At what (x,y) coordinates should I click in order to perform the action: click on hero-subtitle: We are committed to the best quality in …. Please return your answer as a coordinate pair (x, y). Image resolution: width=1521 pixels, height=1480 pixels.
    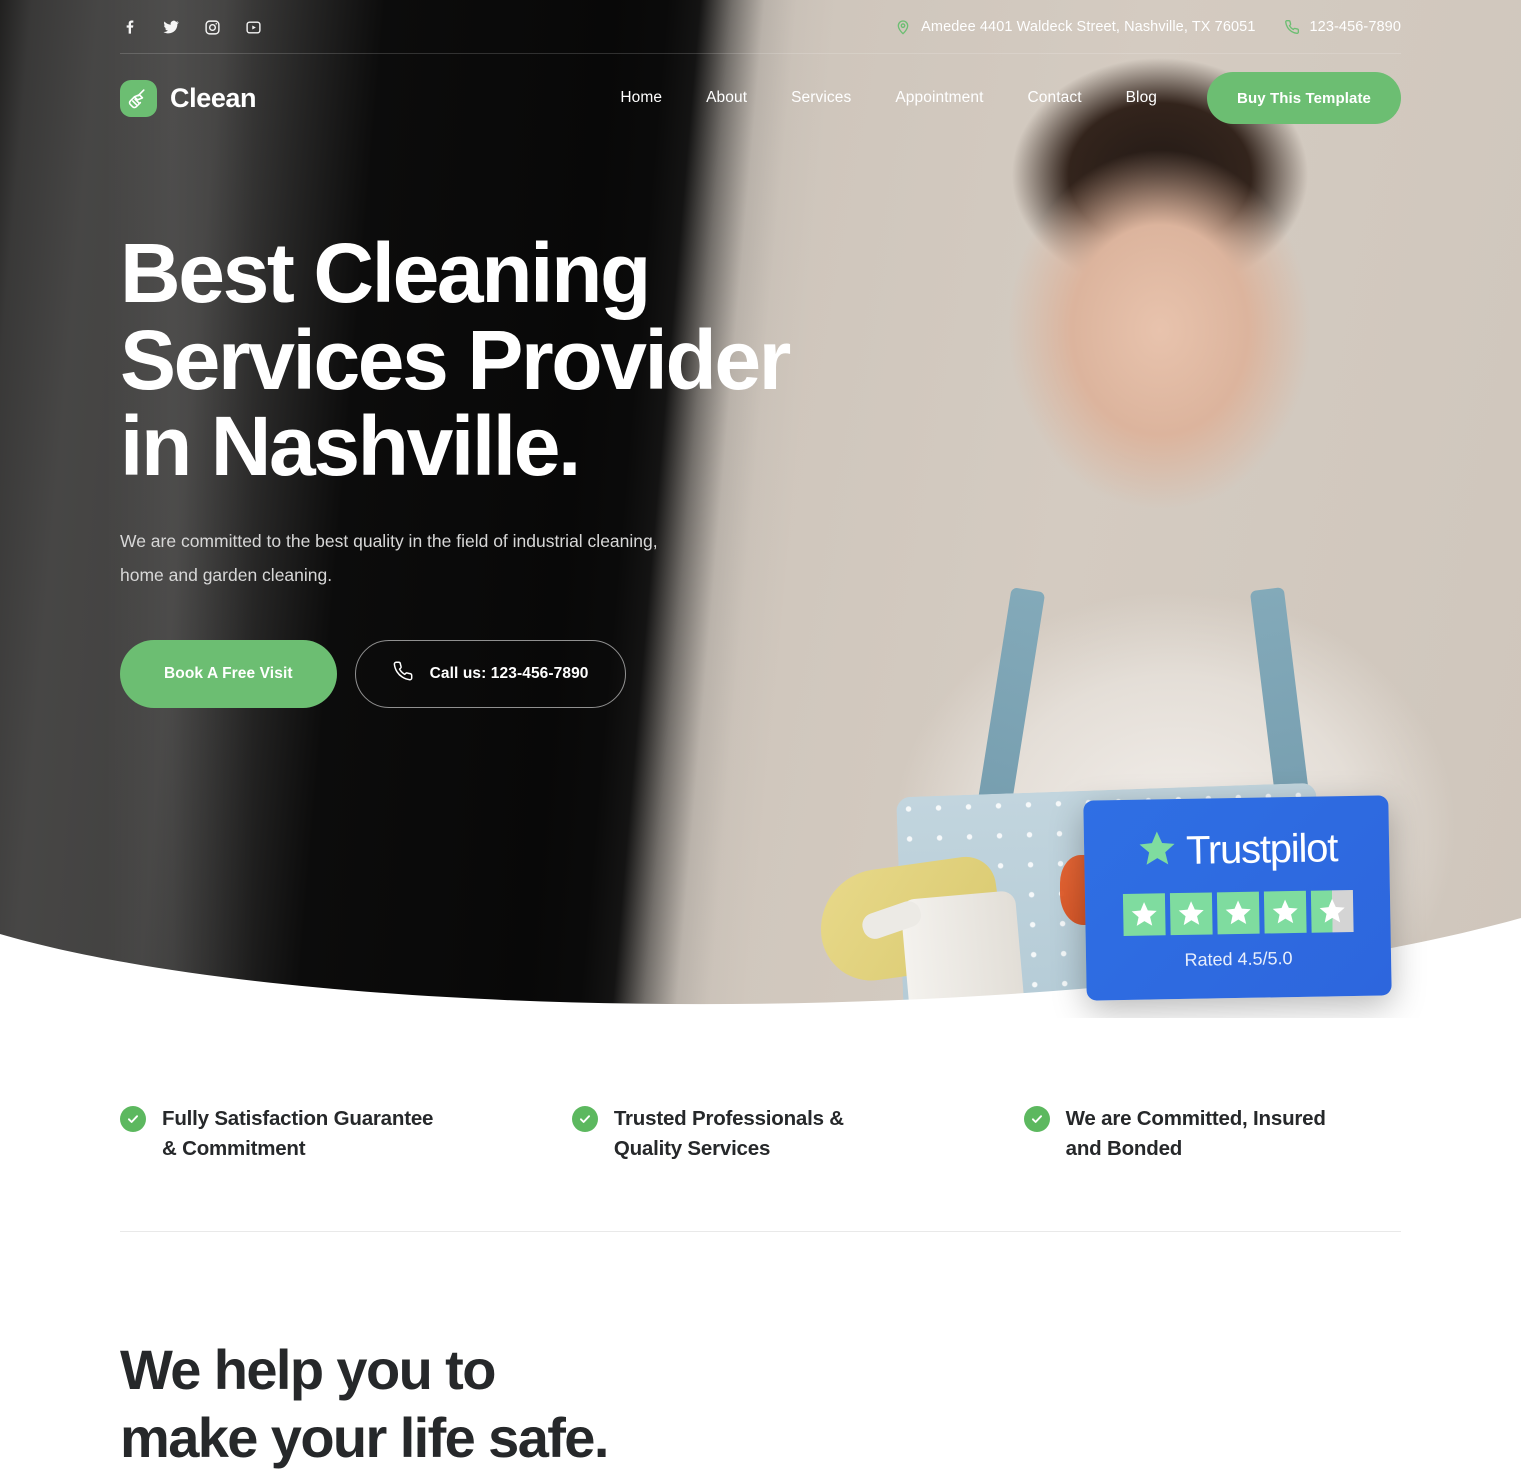
    Looking at the image, I should click on (389, 557).